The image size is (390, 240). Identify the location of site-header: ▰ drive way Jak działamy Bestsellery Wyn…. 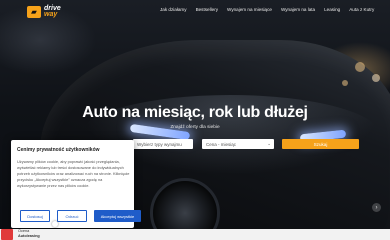
(195, 12).